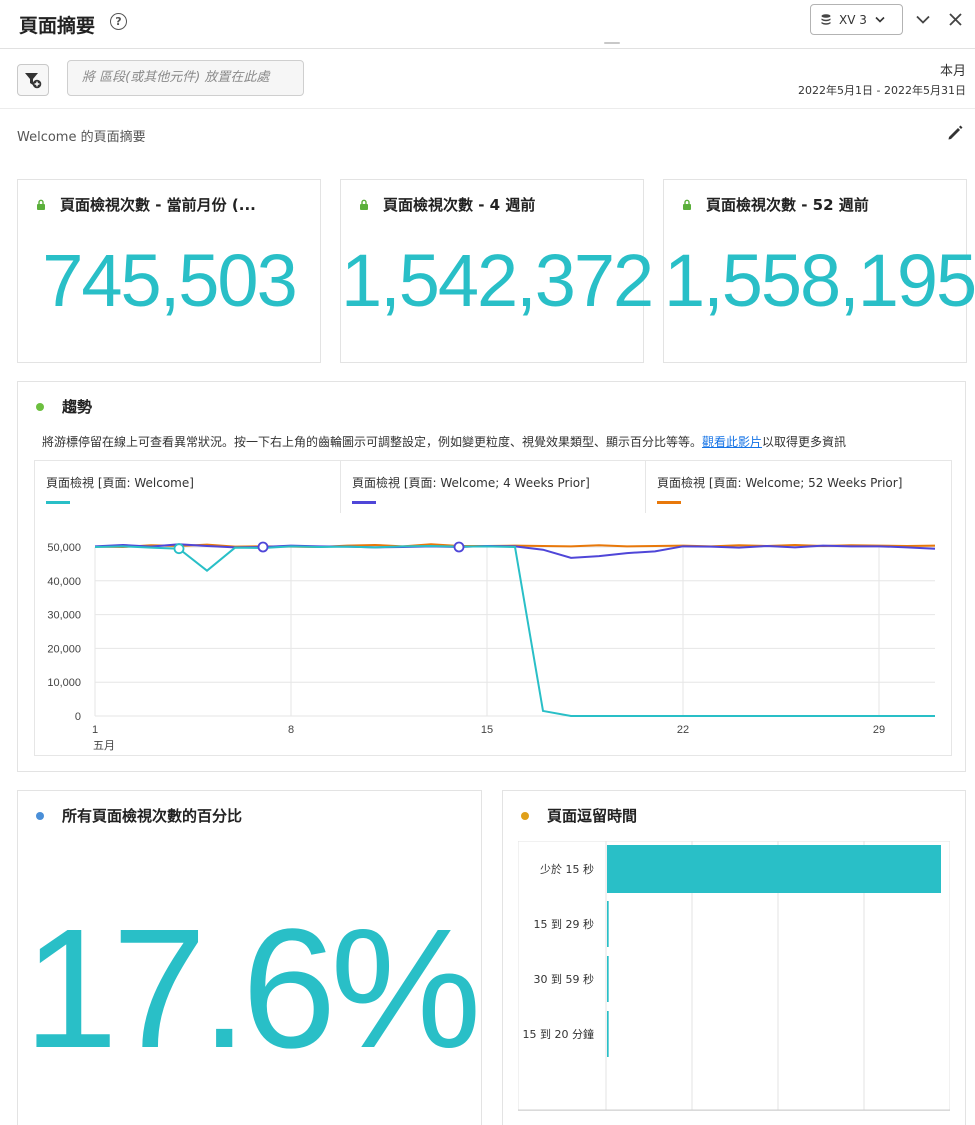 Image resolution: width=975 pixels, height=1125 pixels. Describe the element at coordinates (592, 816) in the screenshot. I see `time-title: 頁面逗留時間` at that location.